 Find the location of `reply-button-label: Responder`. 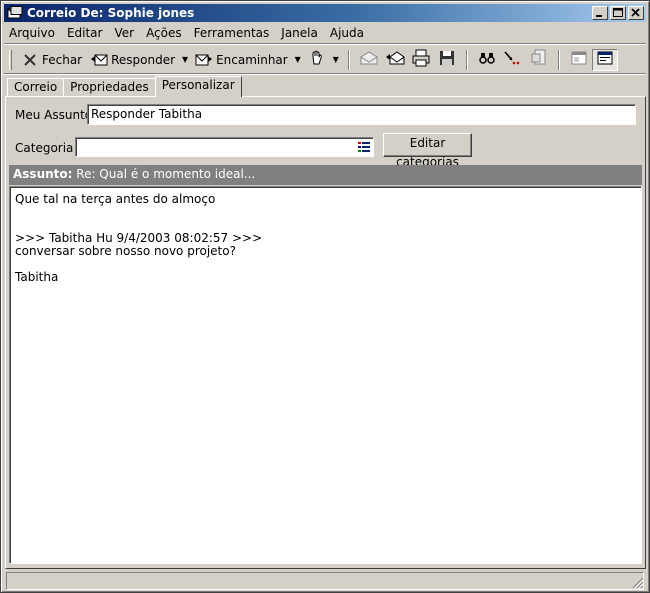

reply-button-label: Responder is located at coordinates (143, 59).